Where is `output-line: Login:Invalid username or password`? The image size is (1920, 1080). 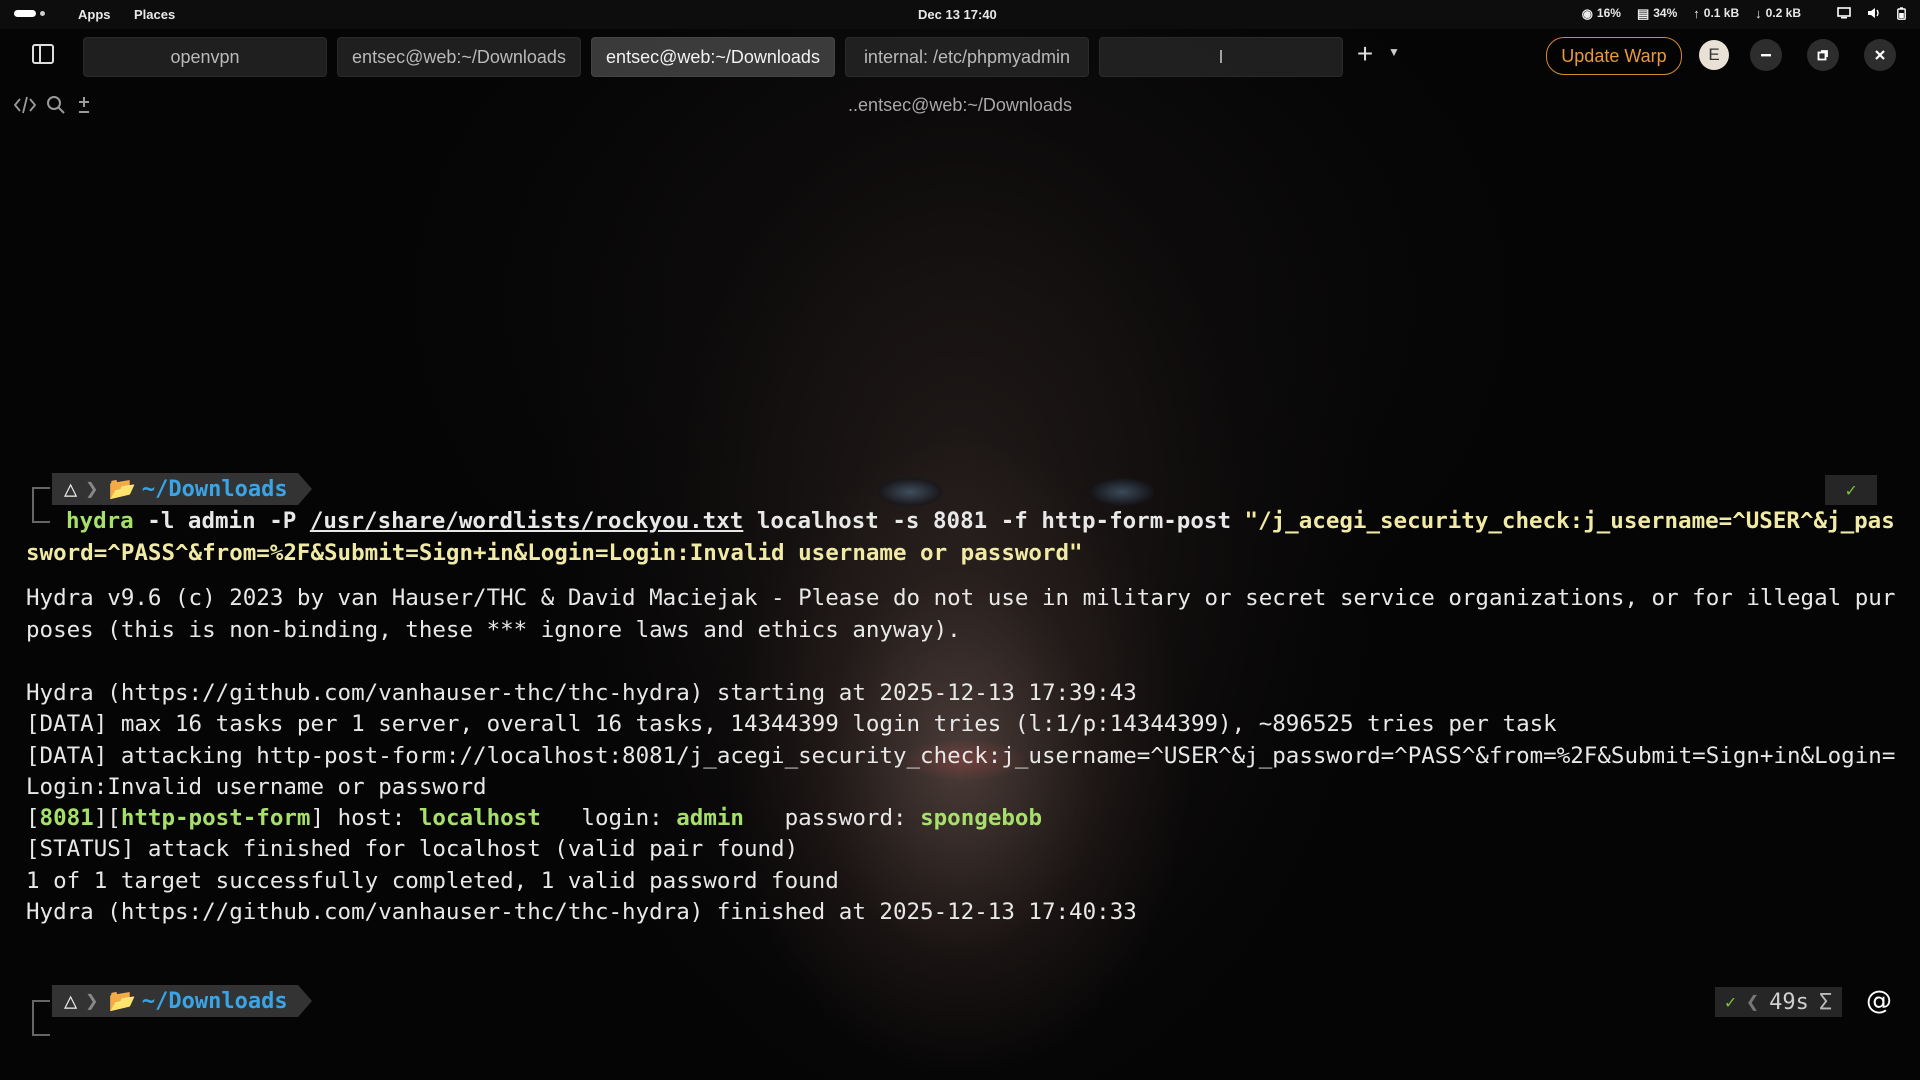 output-line: Login:Invalid username or password is located at coordinates (256, 787).